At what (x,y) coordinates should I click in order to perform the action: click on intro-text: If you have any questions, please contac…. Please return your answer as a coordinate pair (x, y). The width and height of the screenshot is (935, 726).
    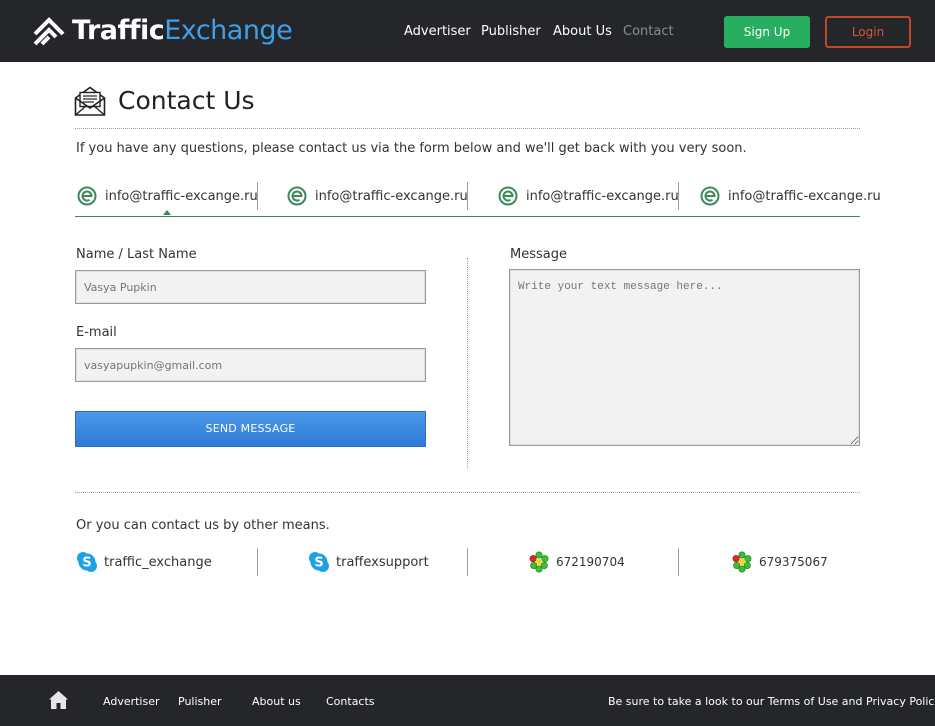
    Looking at the image, I should click on (411, 148).